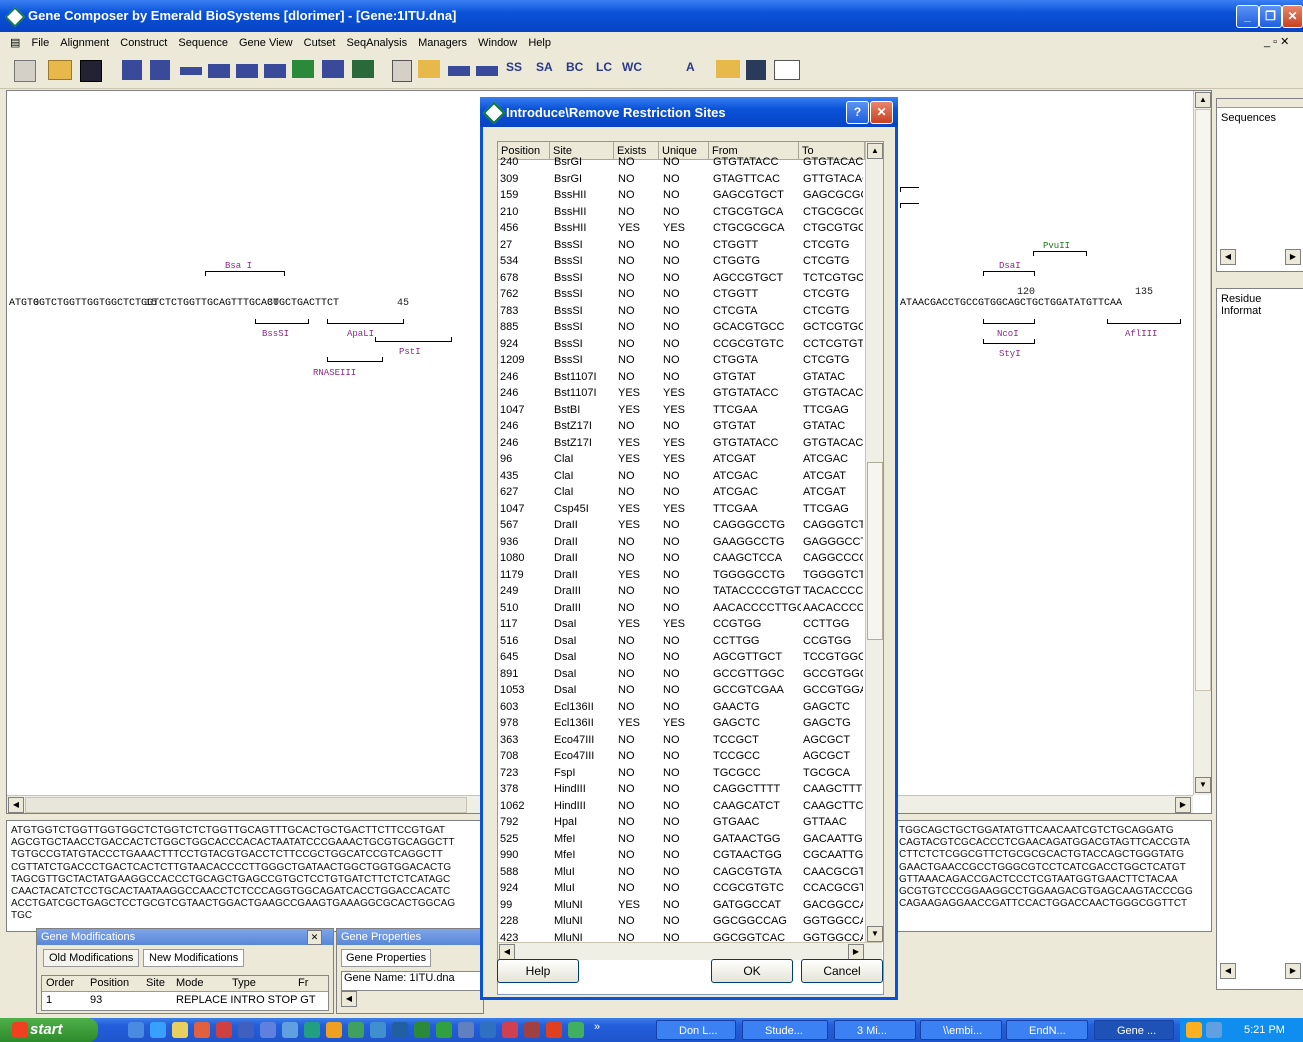  What do you see at coordinates (60, 70) in the screenshot?
I see `open-folder-icon` at bounding box center [60, 70].